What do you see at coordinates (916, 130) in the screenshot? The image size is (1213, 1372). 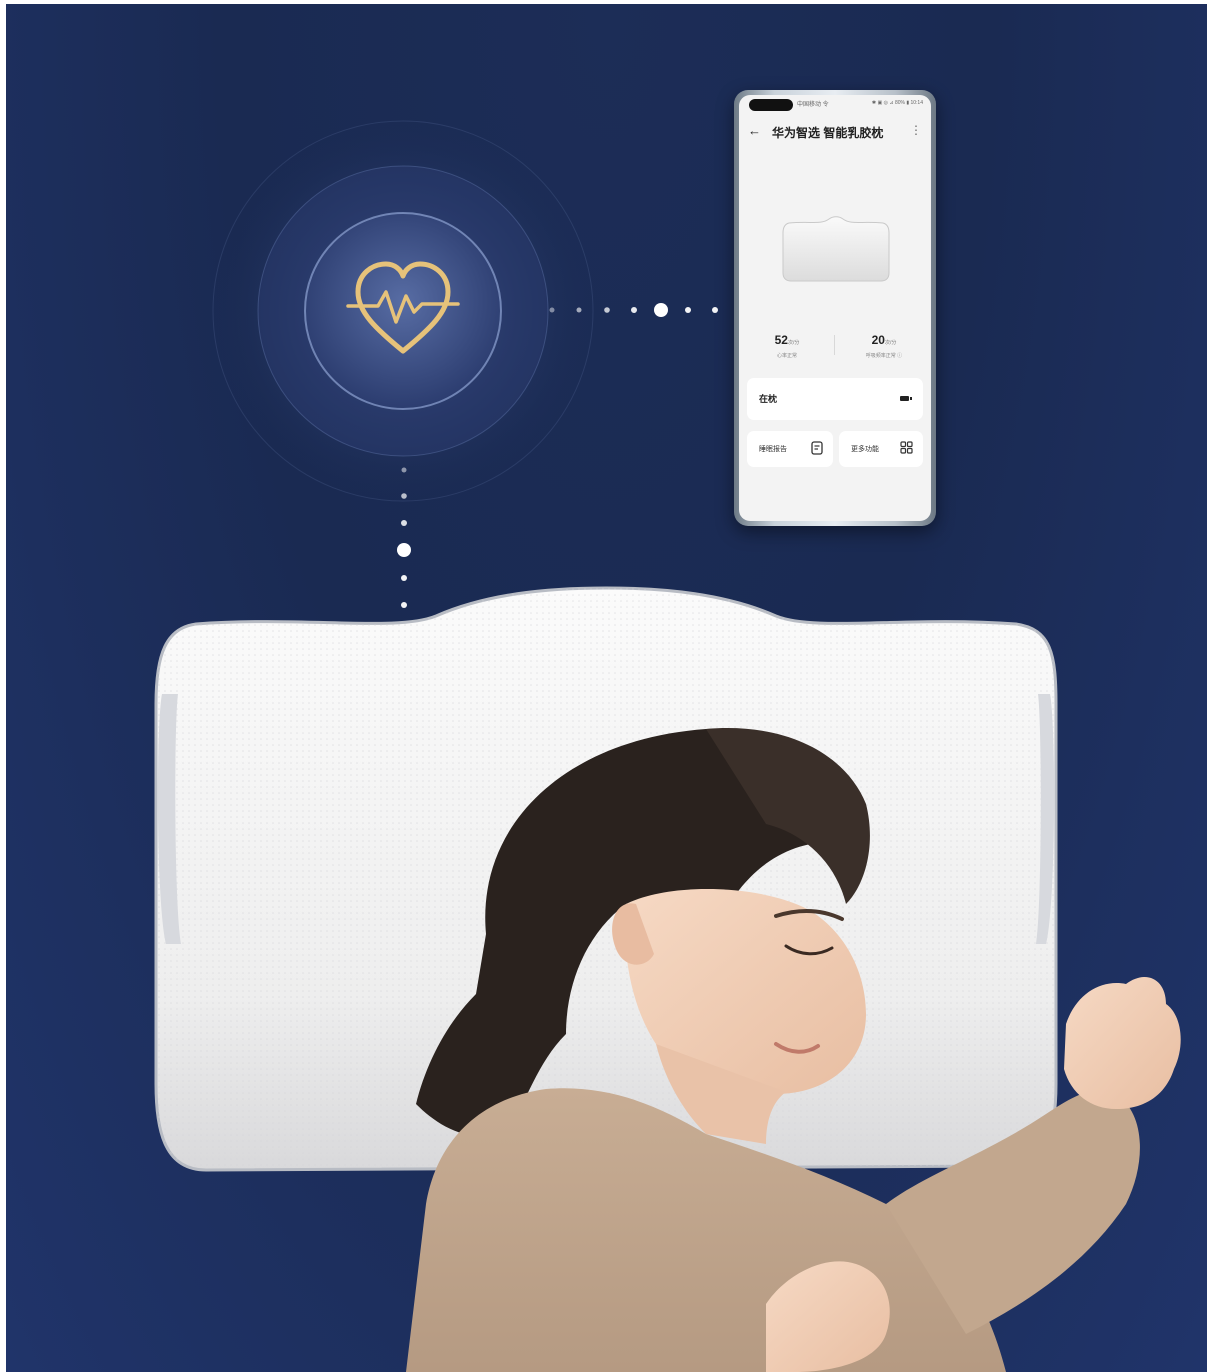 I see `more-options-icon: ⋮` at bounding box center [916, 130].